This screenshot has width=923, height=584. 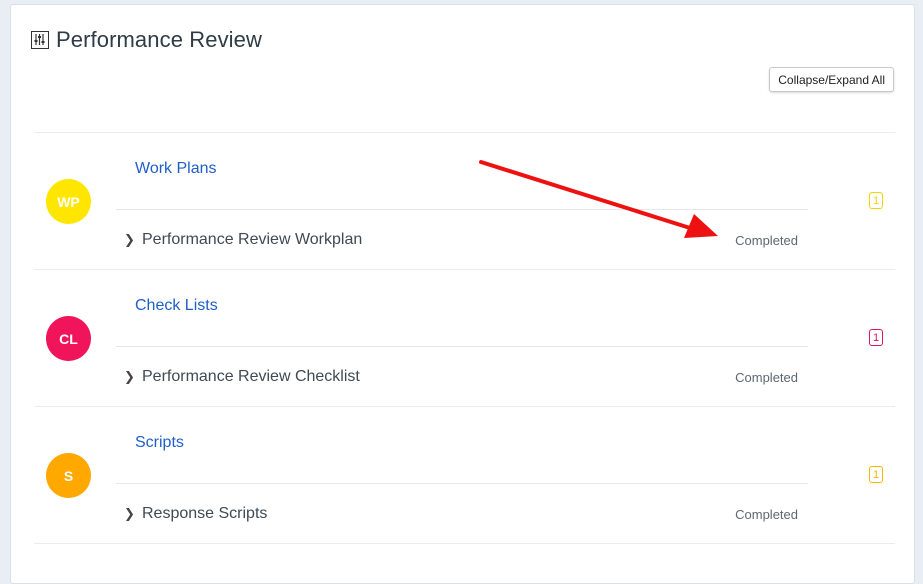 What do you see at coordinates (466, 377) in the screenshot?
I see `list-item: ❯ Performance Review Checklist Completed` at bounding box center [466, 377].